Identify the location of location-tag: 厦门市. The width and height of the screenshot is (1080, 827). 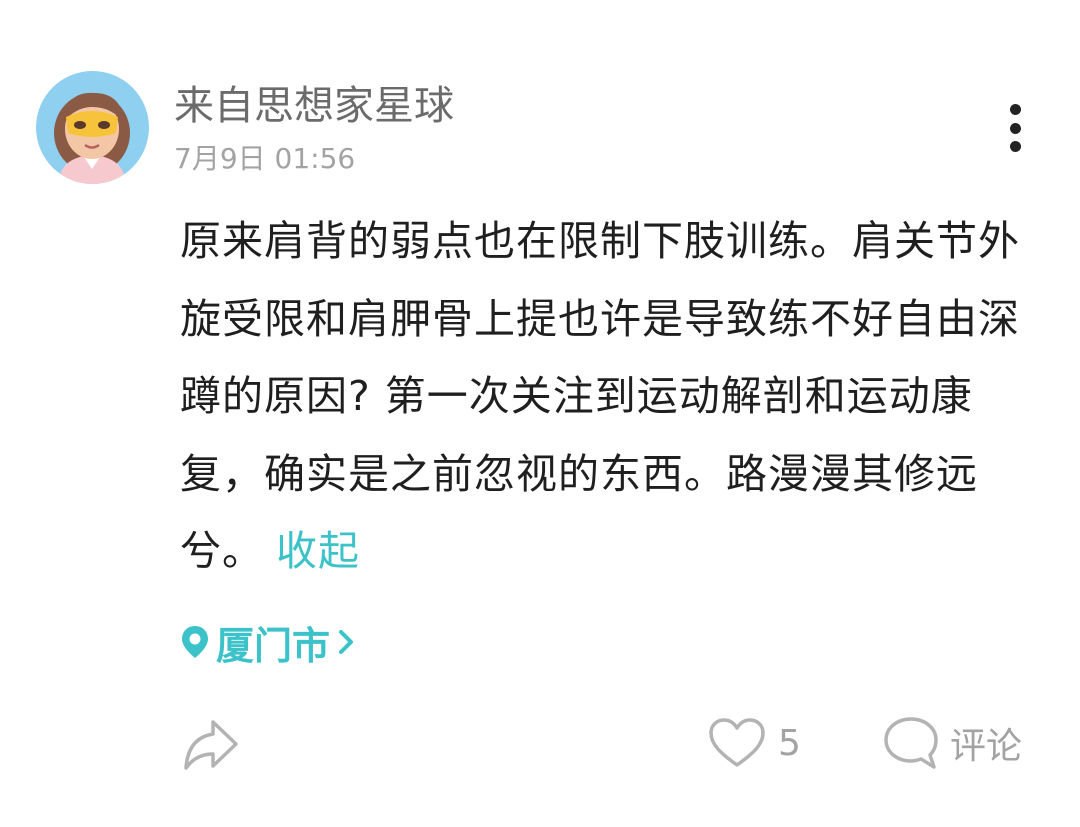
(267, 642).